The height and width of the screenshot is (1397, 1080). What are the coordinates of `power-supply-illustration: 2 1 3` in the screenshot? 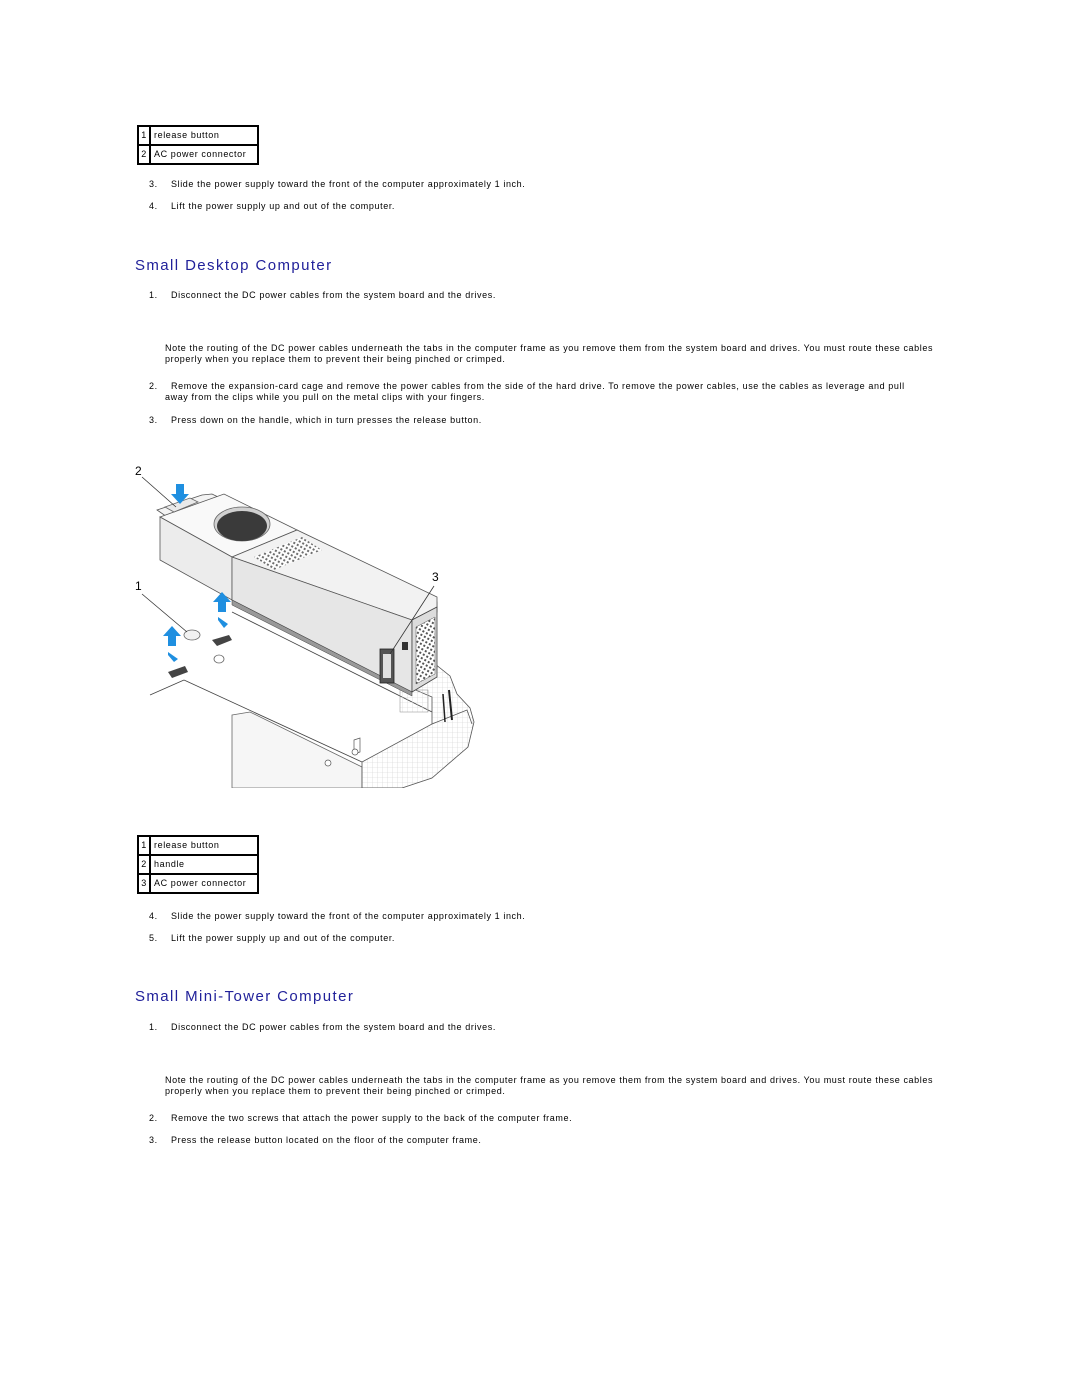 It's located at (304, 625).